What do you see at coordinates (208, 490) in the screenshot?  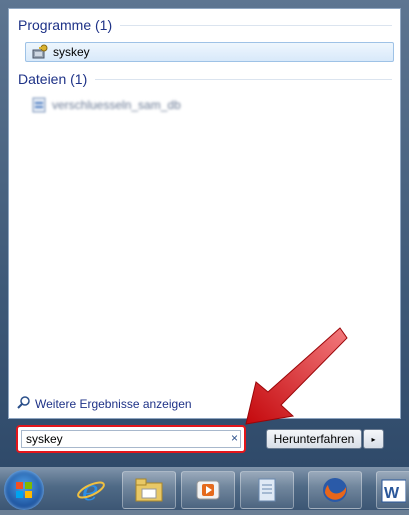 I see `media-player-icon` at bounding box center [208, 490].